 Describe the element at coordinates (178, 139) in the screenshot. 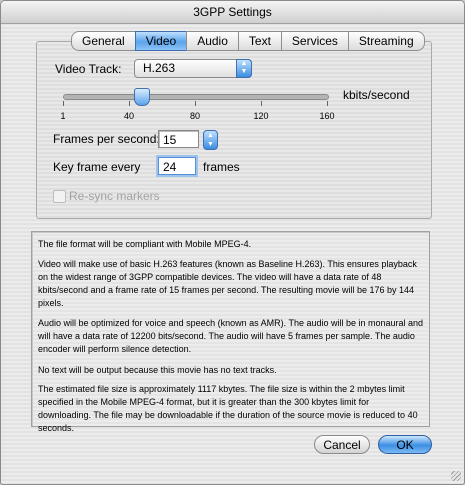

I see `fps-field: 15` at that location.